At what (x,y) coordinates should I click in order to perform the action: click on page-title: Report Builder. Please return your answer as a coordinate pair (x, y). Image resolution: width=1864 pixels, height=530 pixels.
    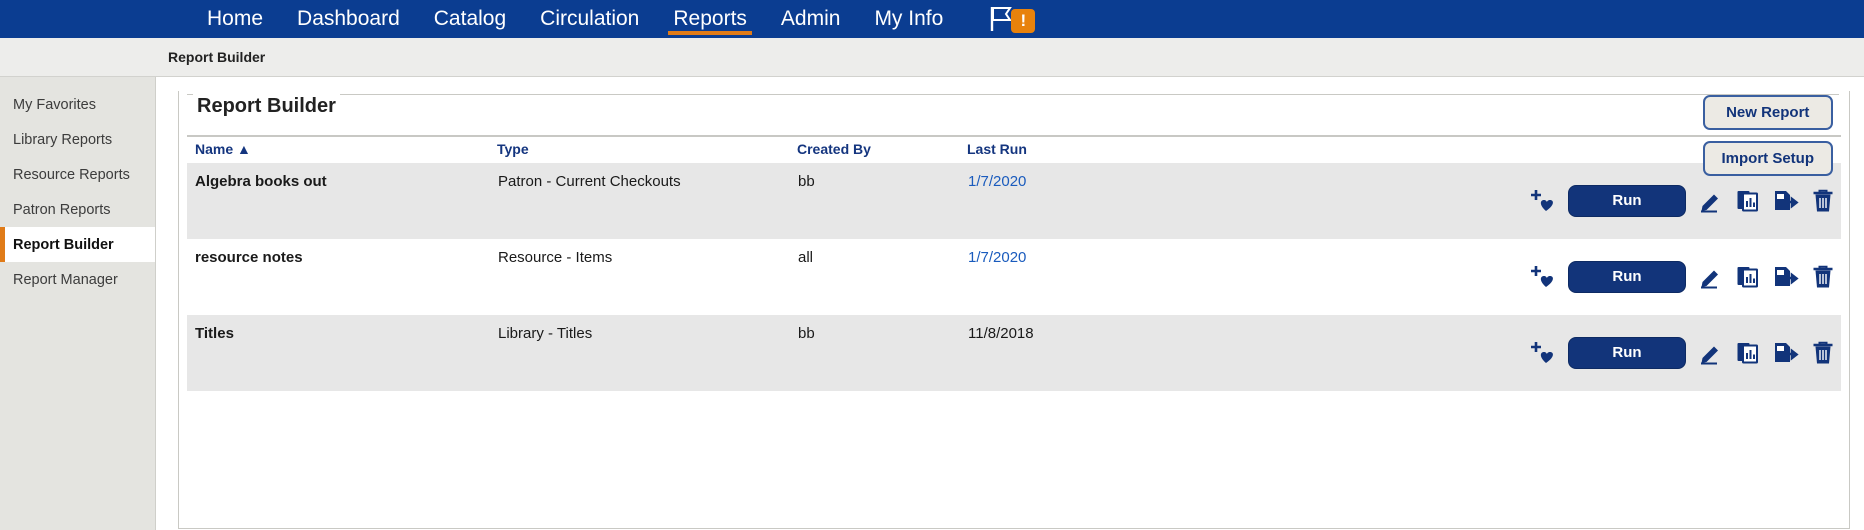
    Looking at the image, I should click on (266, 105).